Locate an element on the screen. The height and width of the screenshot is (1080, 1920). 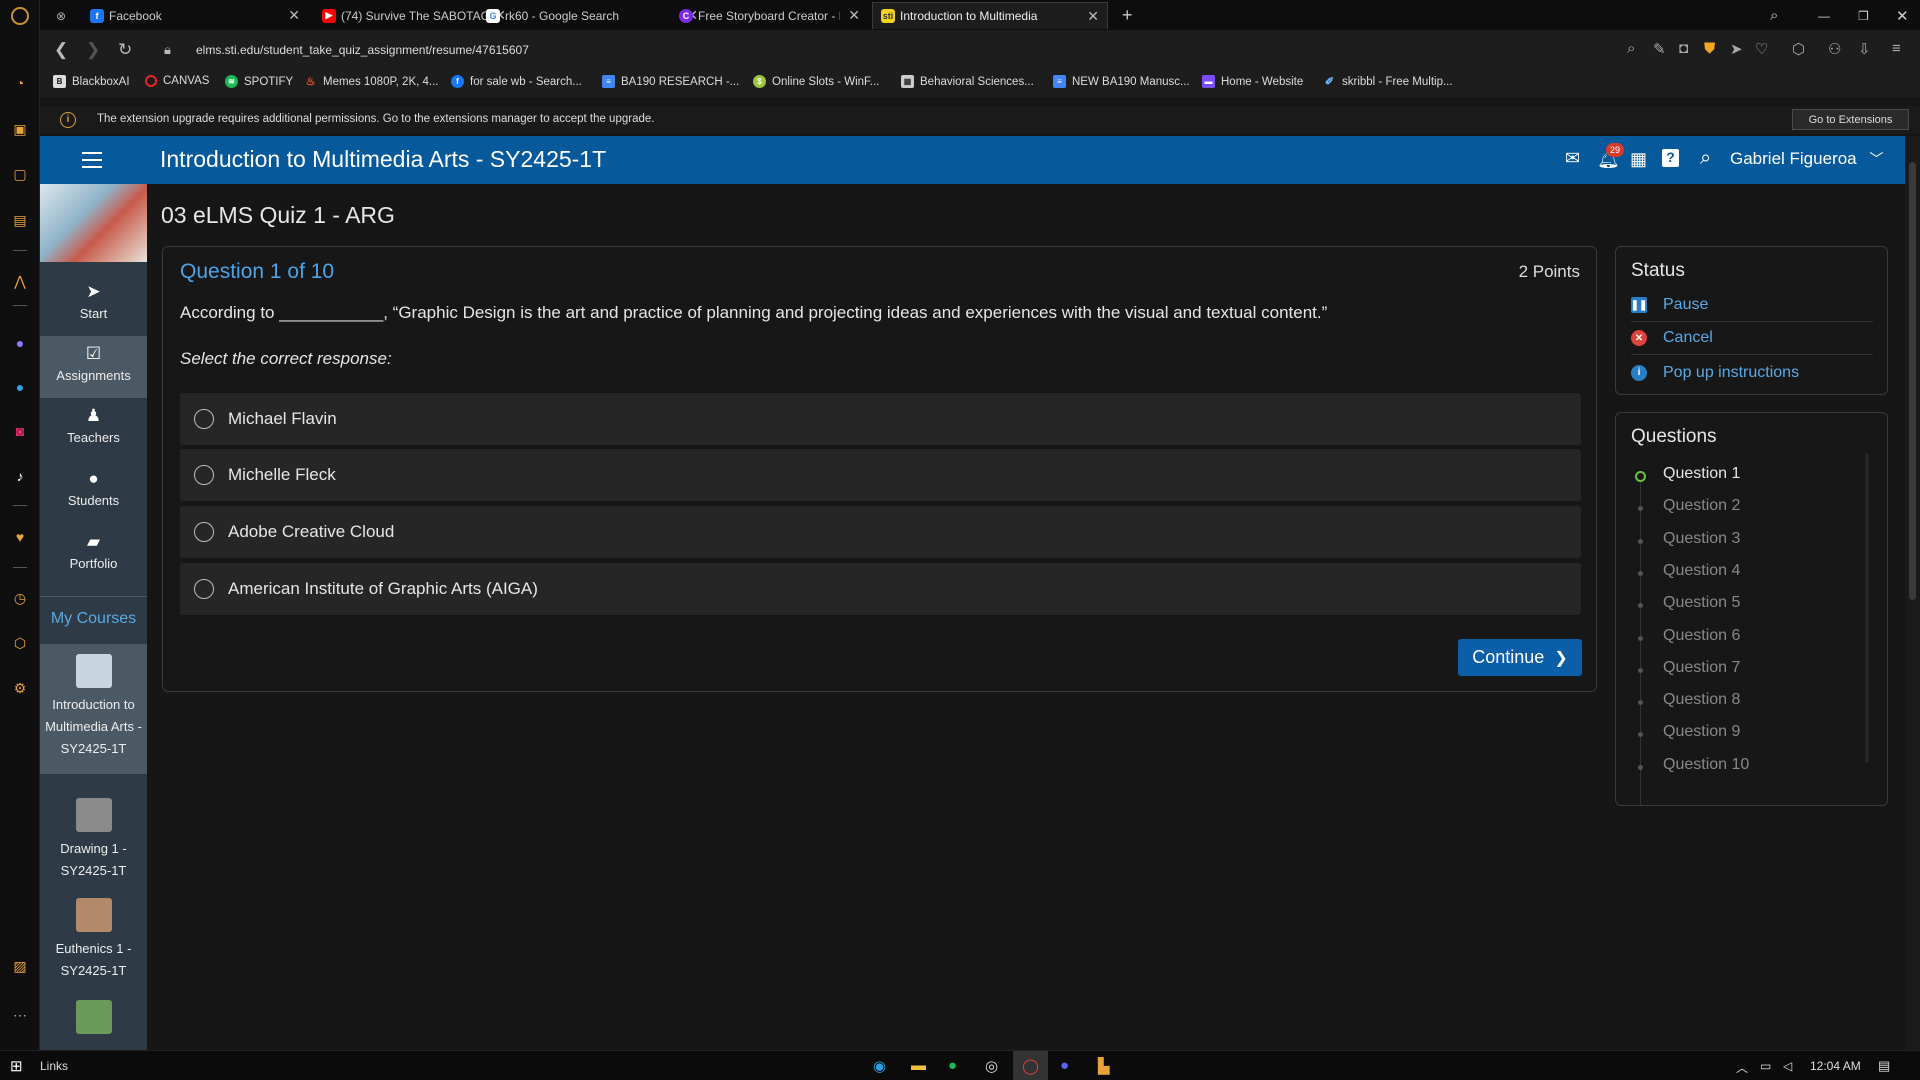
nav-teachers: ♟ Teachers is located at coordinates (93, 429).